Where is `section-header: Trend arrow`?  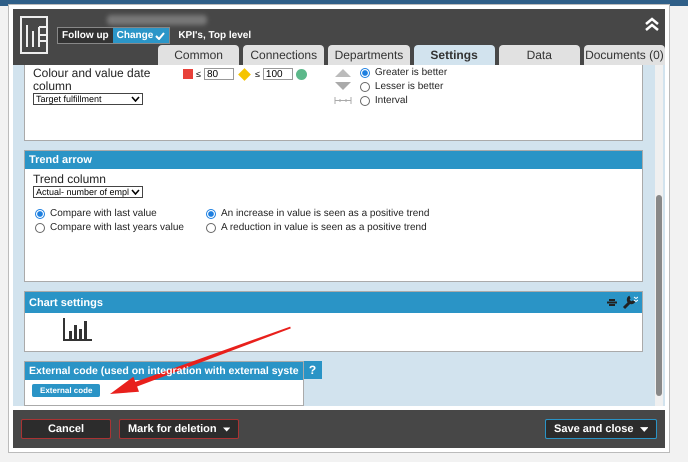 section-header: Trend arrow is located at coordinates (333, 159).